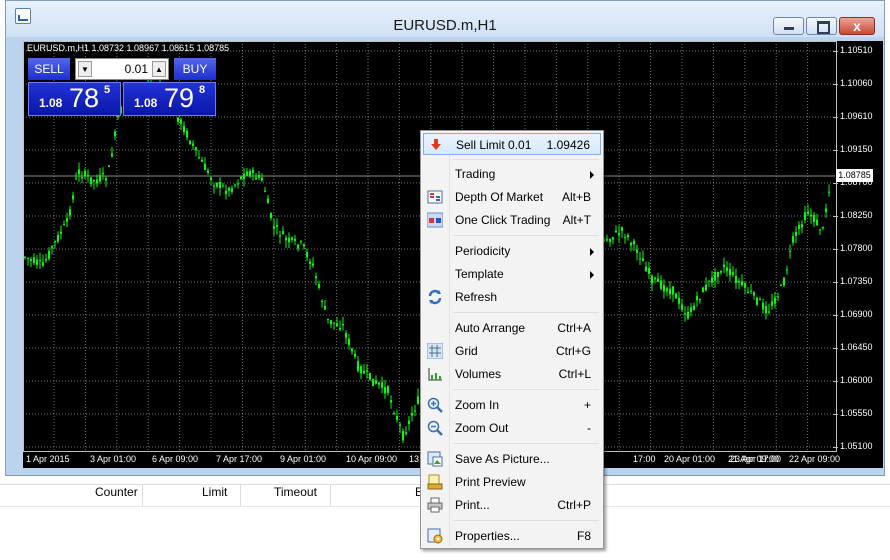 Image resolution: width=890 pixels, height=560 pixels. I want to click on lot-decrease-button: ▼, so click(85, 69).